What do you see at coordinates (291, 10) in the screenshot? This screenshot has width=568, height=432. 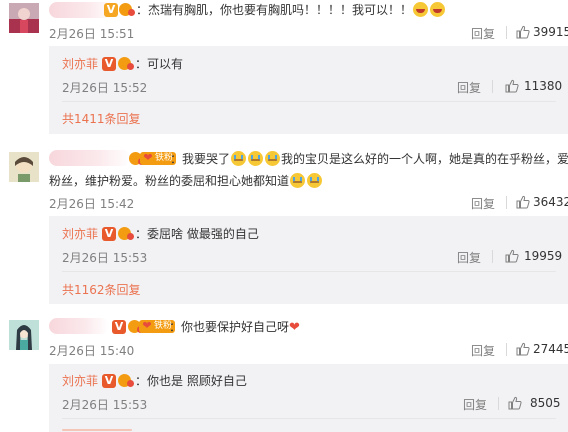 I see `comment-text: ：杰瑞有胸肌，你也要有胸肌吗！！！！我可以！！` at bounding box center [291, 10].